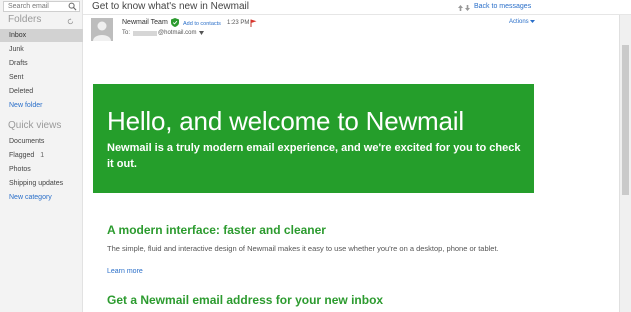  Describe the element at coordinates (285, 121) in the screenshot. I see `banner-title: Hello, and welcome to Newmail` at that location.